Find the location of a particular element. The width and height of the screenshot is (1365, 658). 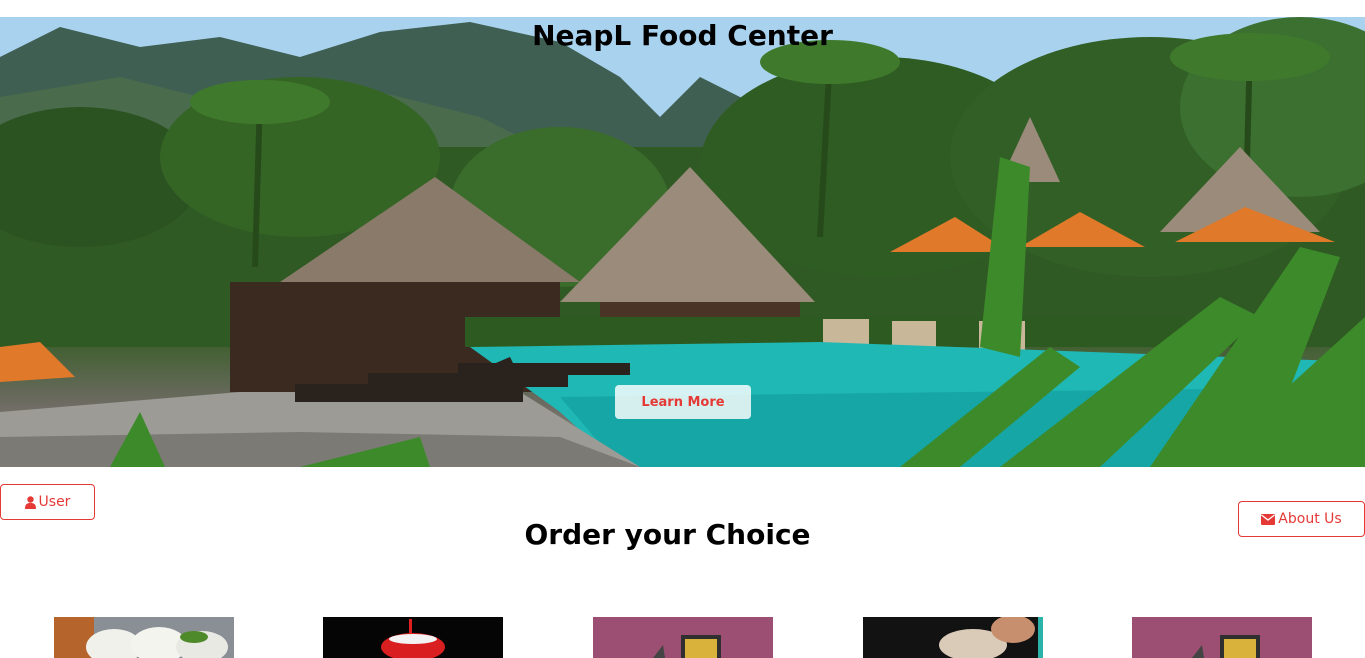

food-card-idli is located at coordinates (144, 637).